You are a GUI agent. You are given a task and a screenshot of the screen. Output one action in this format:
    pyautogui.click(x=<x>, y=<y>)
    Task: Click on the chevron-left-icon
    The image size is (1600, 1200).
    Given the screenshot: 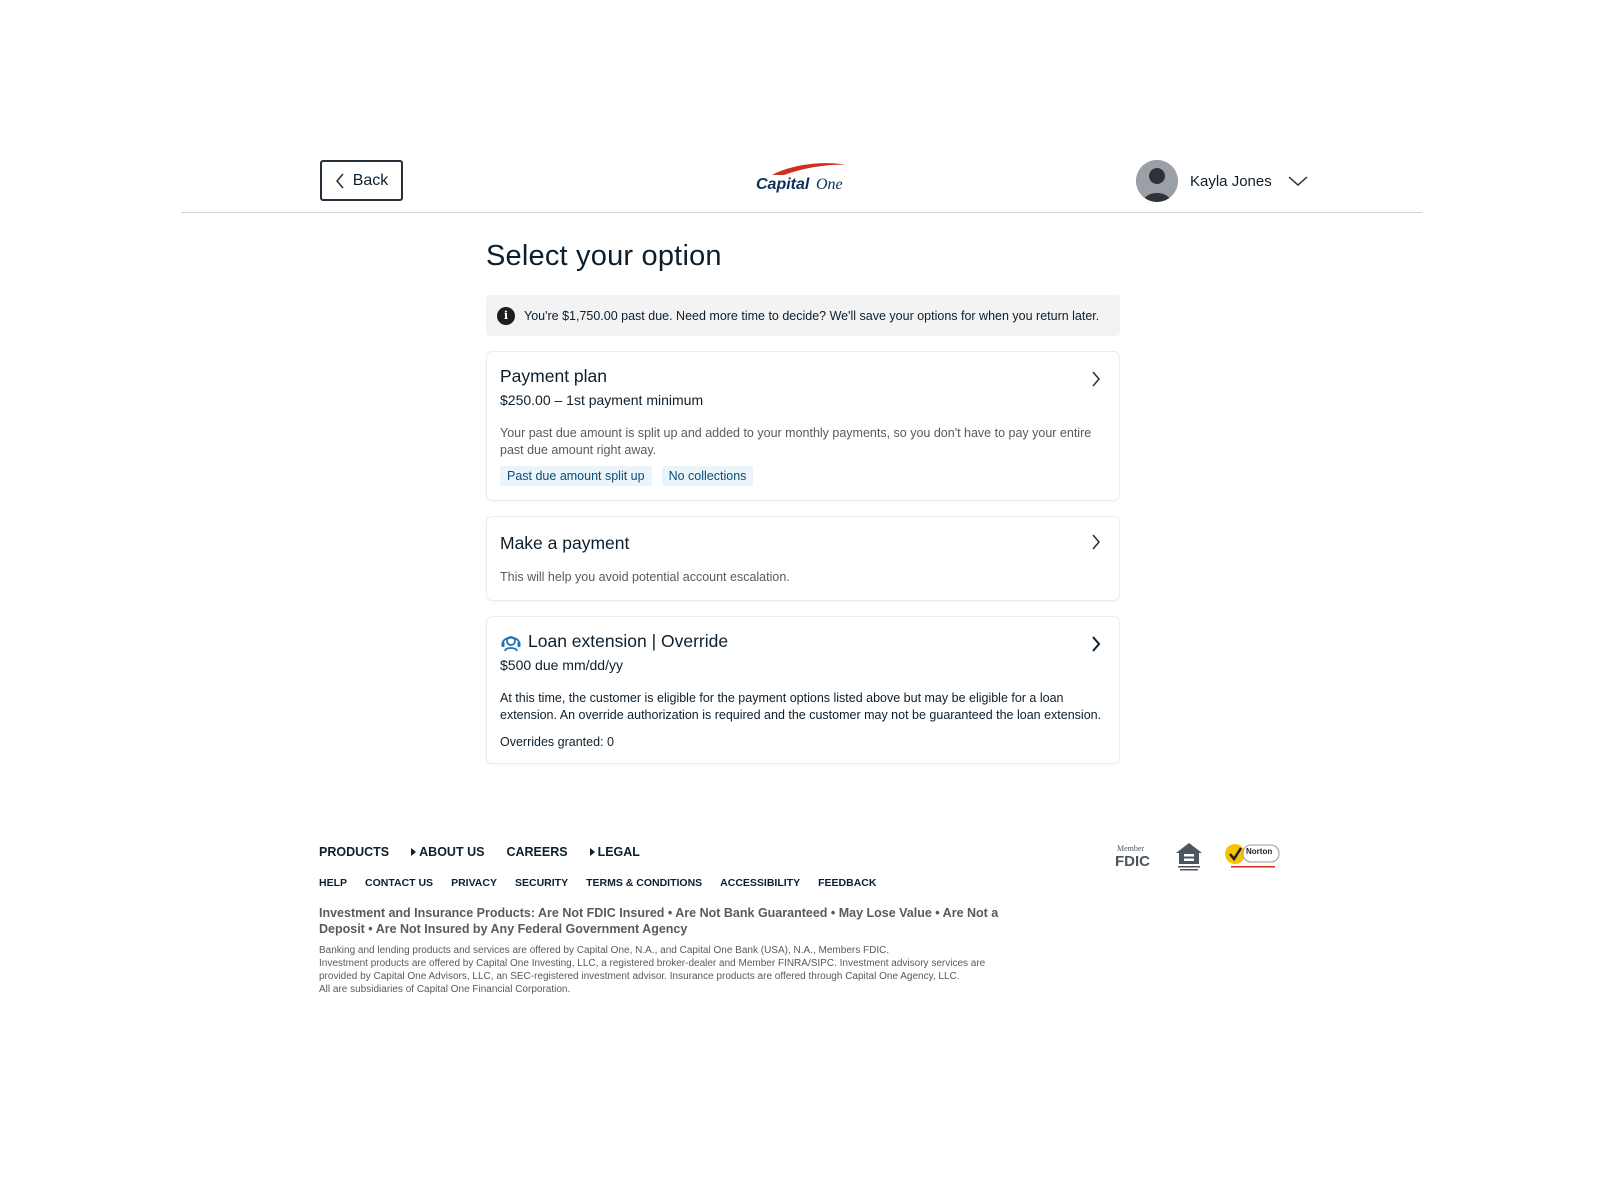 What is the action you would take?
    pyautogui.click(x=339, y=180)
    